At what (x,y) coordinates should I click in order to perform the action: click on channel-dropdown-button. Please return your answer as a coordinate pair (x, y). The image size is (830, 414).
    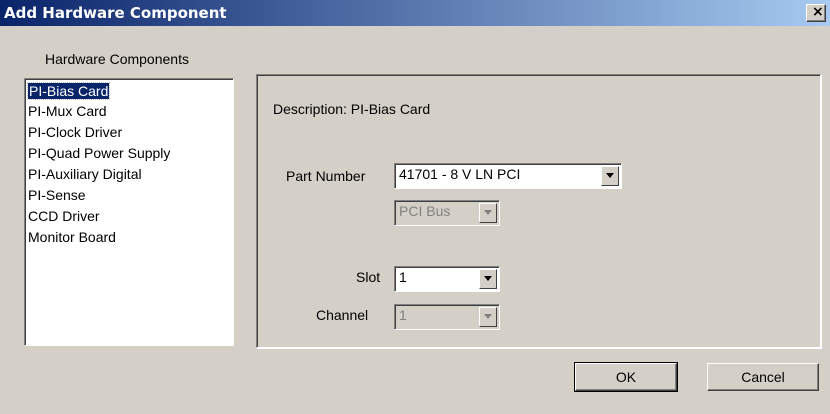
    Looking at the image, I should click on (488, 317).